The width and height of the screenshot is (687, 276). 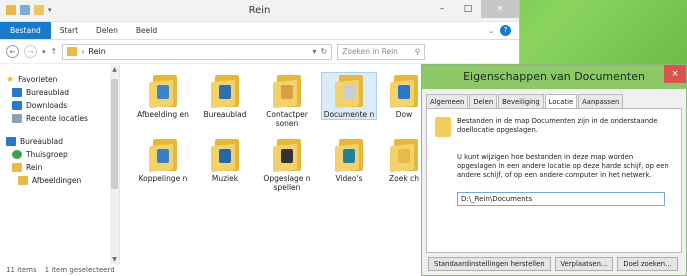 What do you see at coordinates (79, 270) in the screenshot?
I see `selection-count: 1 item geselecteerd` at bounding box center [79, 270].